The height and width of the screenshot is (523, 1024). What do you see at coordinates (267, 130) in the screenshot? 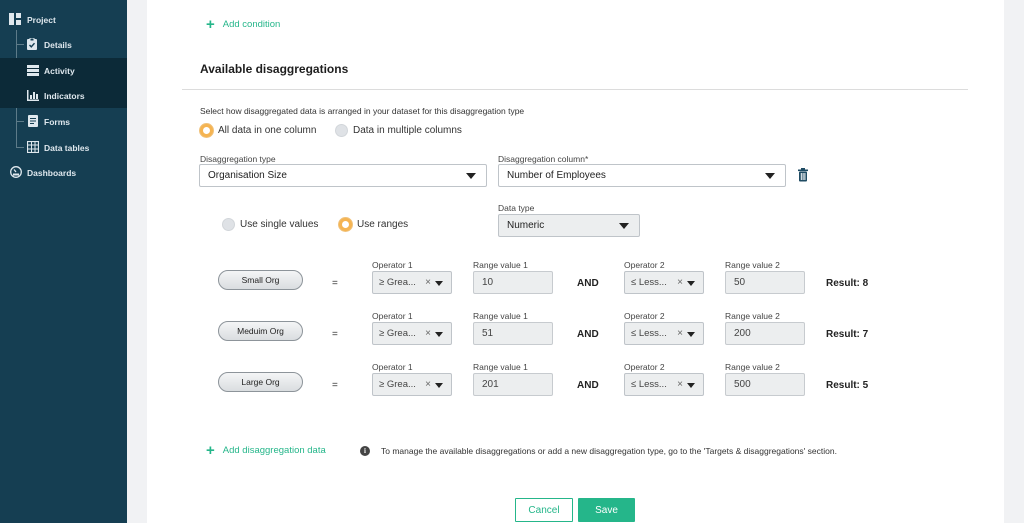
I see `radio-label: All data in one column` at bounding box center [267, 130].